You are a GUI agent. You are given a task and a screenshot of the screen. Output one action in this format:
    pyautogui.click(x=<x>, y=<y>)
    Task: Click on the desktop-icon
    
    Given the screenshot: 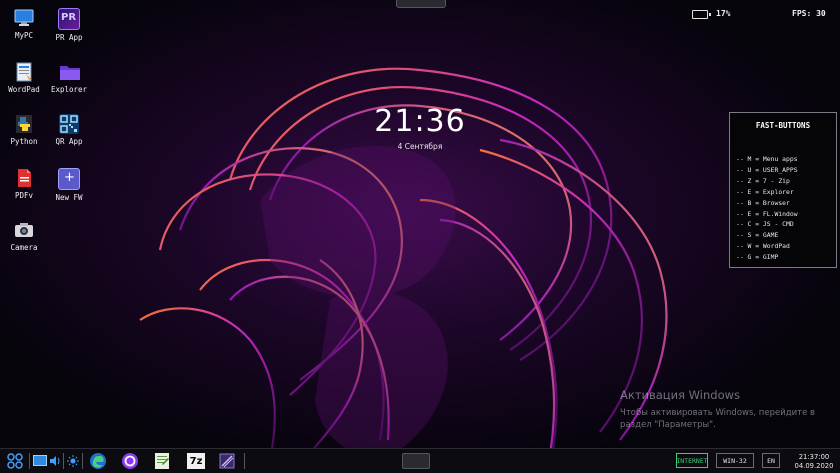 What is the action you would take?
    pyautogui.click(x=40, y=460)
    